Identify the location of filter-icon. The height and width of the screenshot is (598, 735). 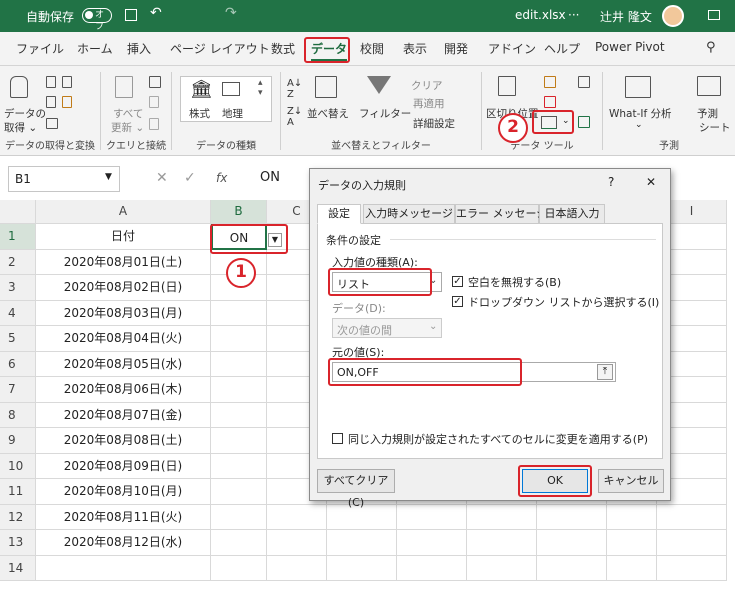
(379, 85).